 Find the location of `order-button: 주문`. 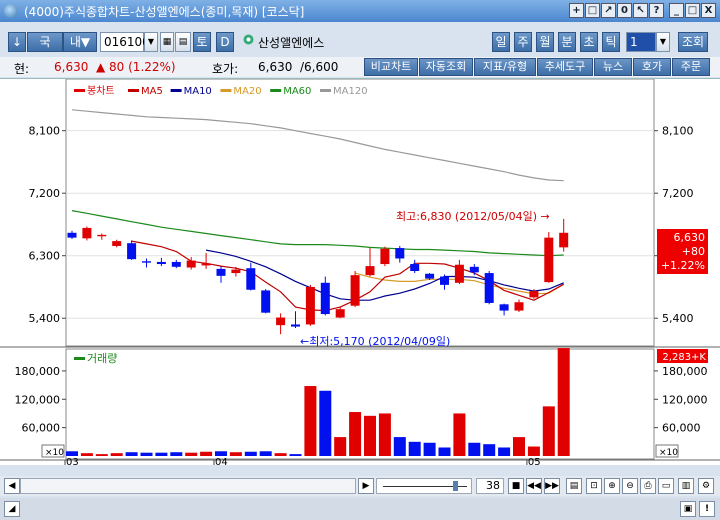

order-button: 주문 is located at coordinates (691, 67).